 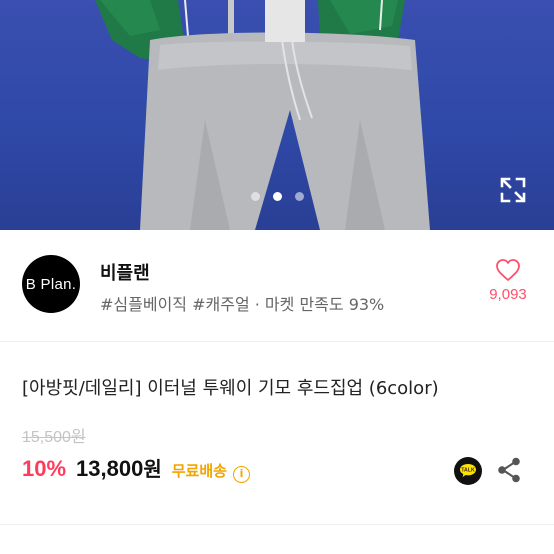 I want to click on carousel-indicator, so click(x=277, y=196).